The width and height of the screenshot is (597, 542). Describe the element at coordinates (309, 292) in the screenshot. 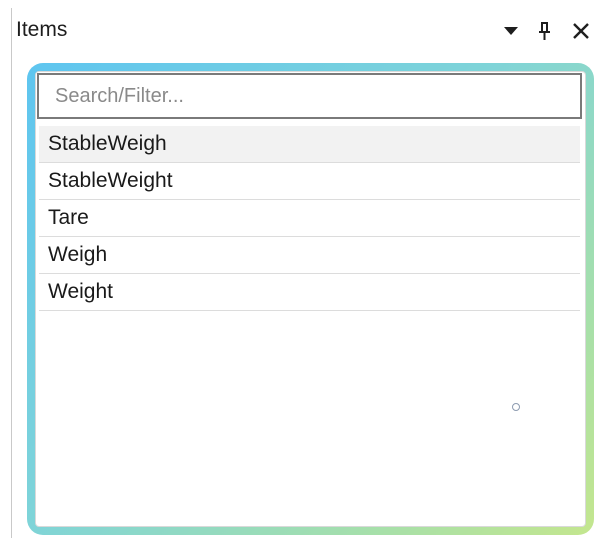

I see `list-item: Weight` at that location.